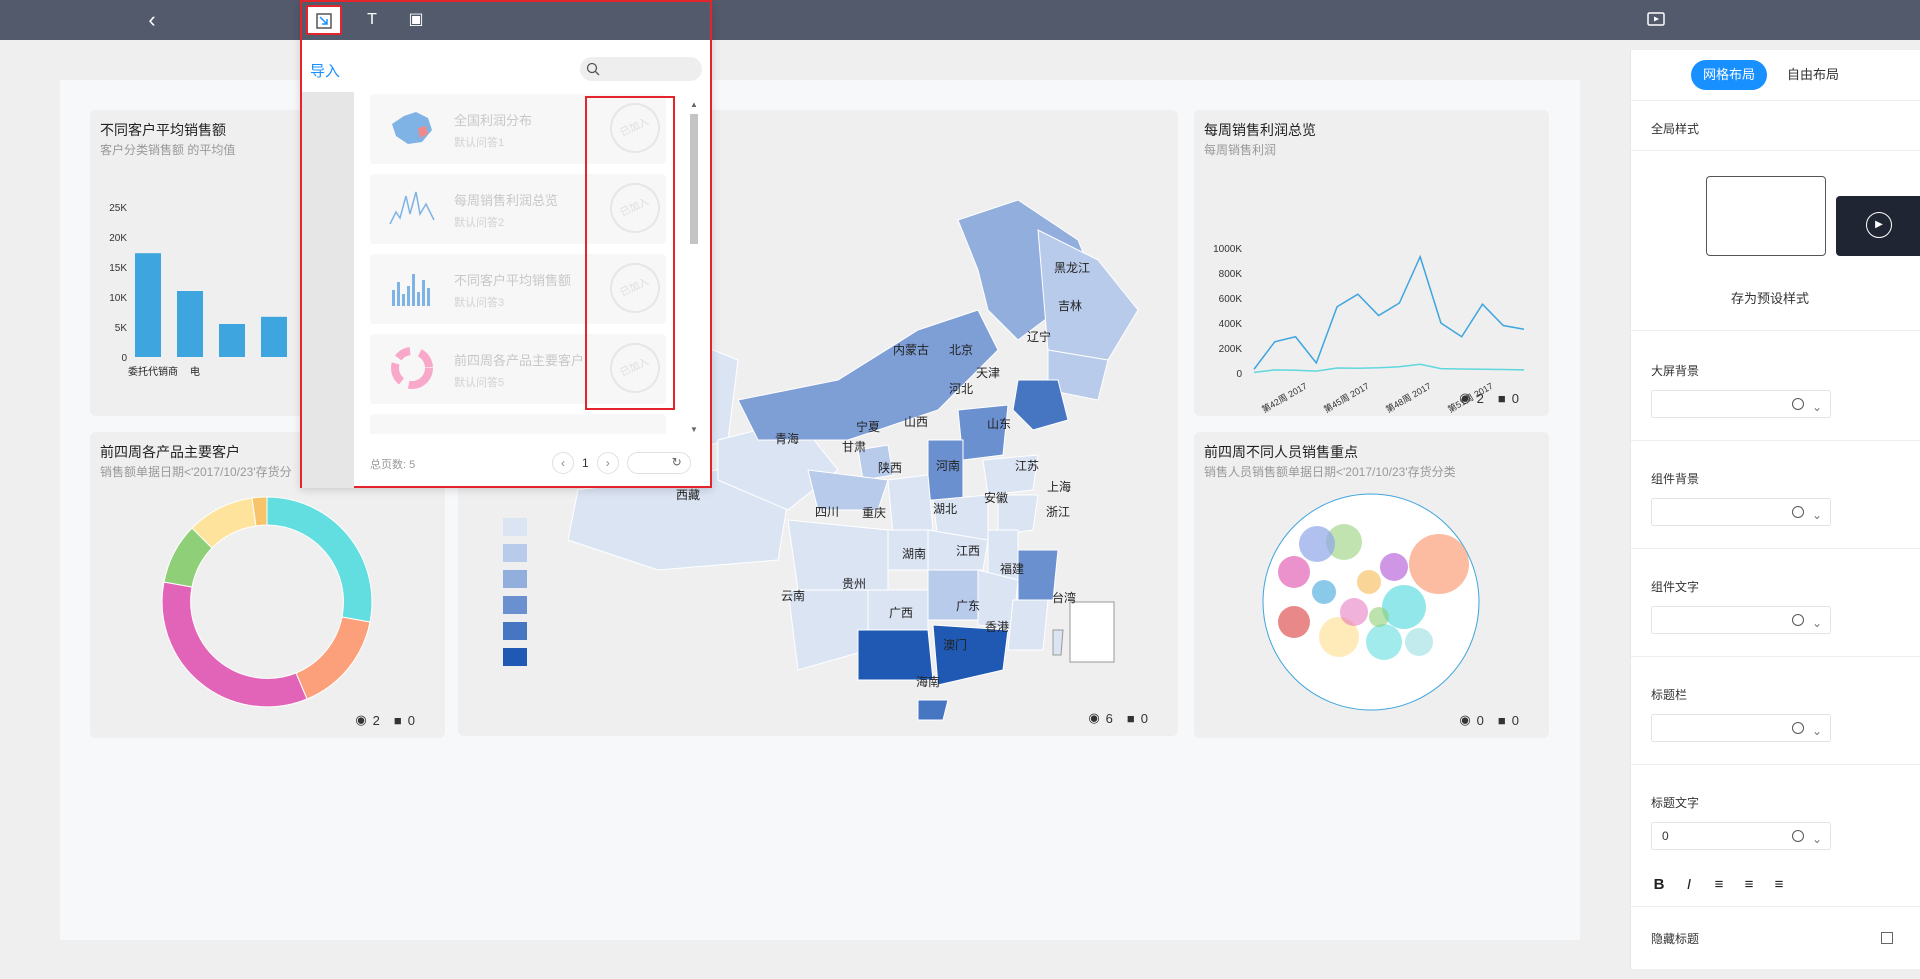 The height and width of the screenshot is (979, 1920). What do you see at coordinates (1346, 397) in the screenshot?
I see `x-tick-label: 第45周 2017` at bounding box center [1346, 397].